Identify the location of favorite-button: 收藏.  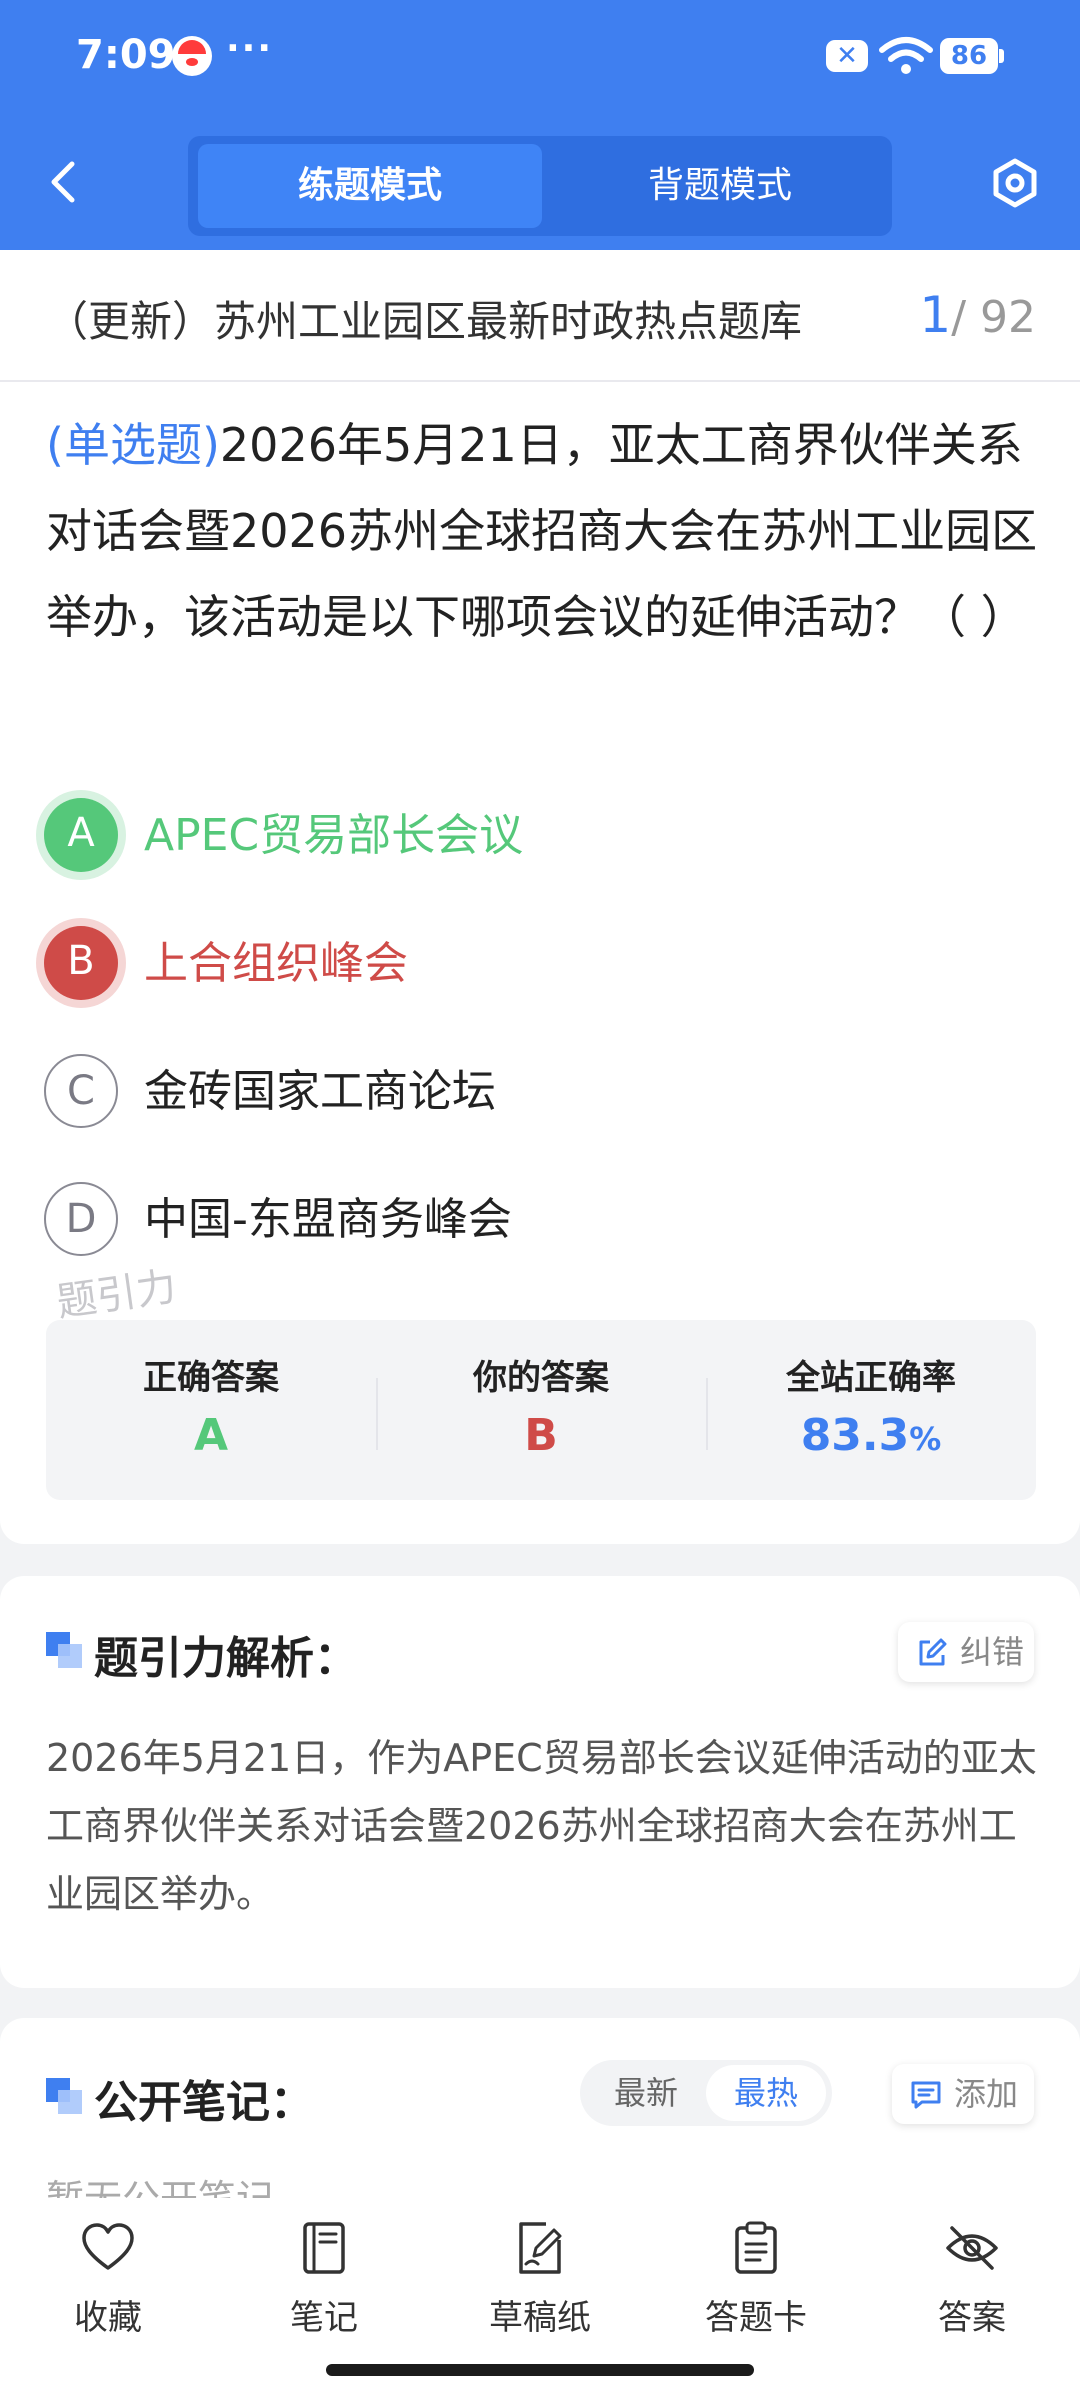
(108, 2280).